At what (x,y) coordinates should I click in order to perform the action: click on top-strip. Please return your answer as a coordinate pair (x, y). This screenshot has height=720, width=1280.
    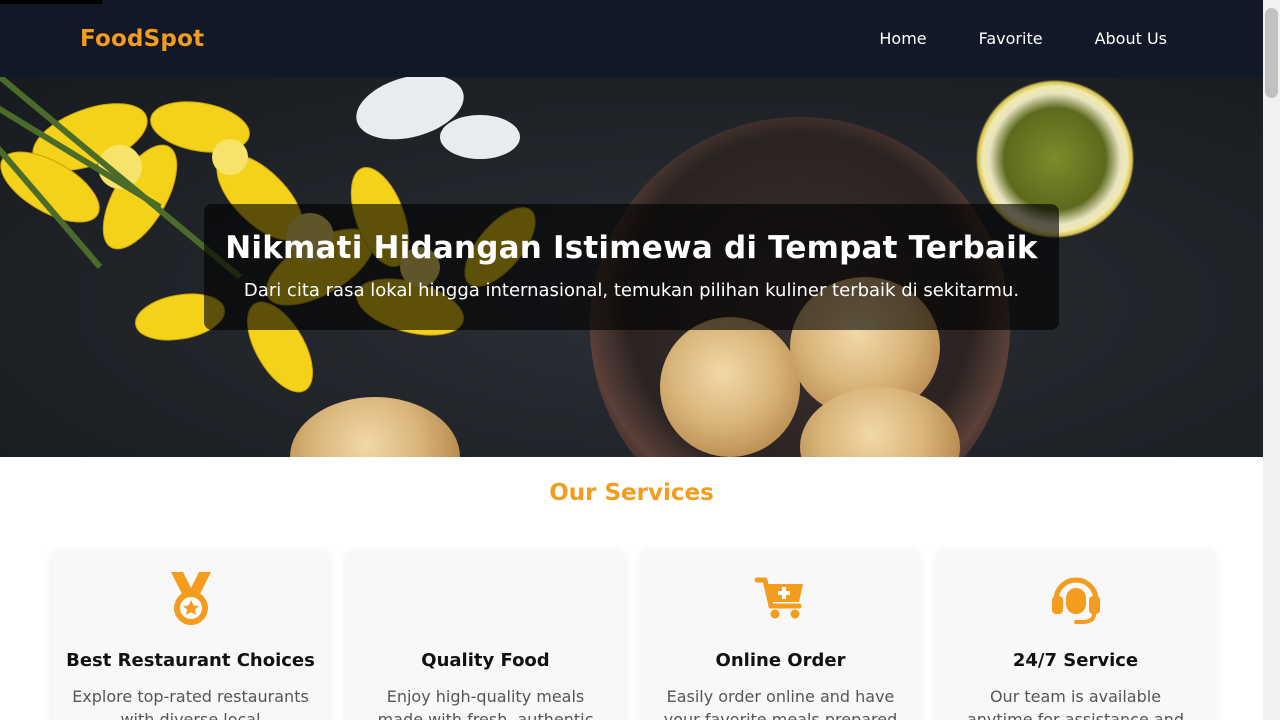
    Looking at the image, I should click on (51, 2).